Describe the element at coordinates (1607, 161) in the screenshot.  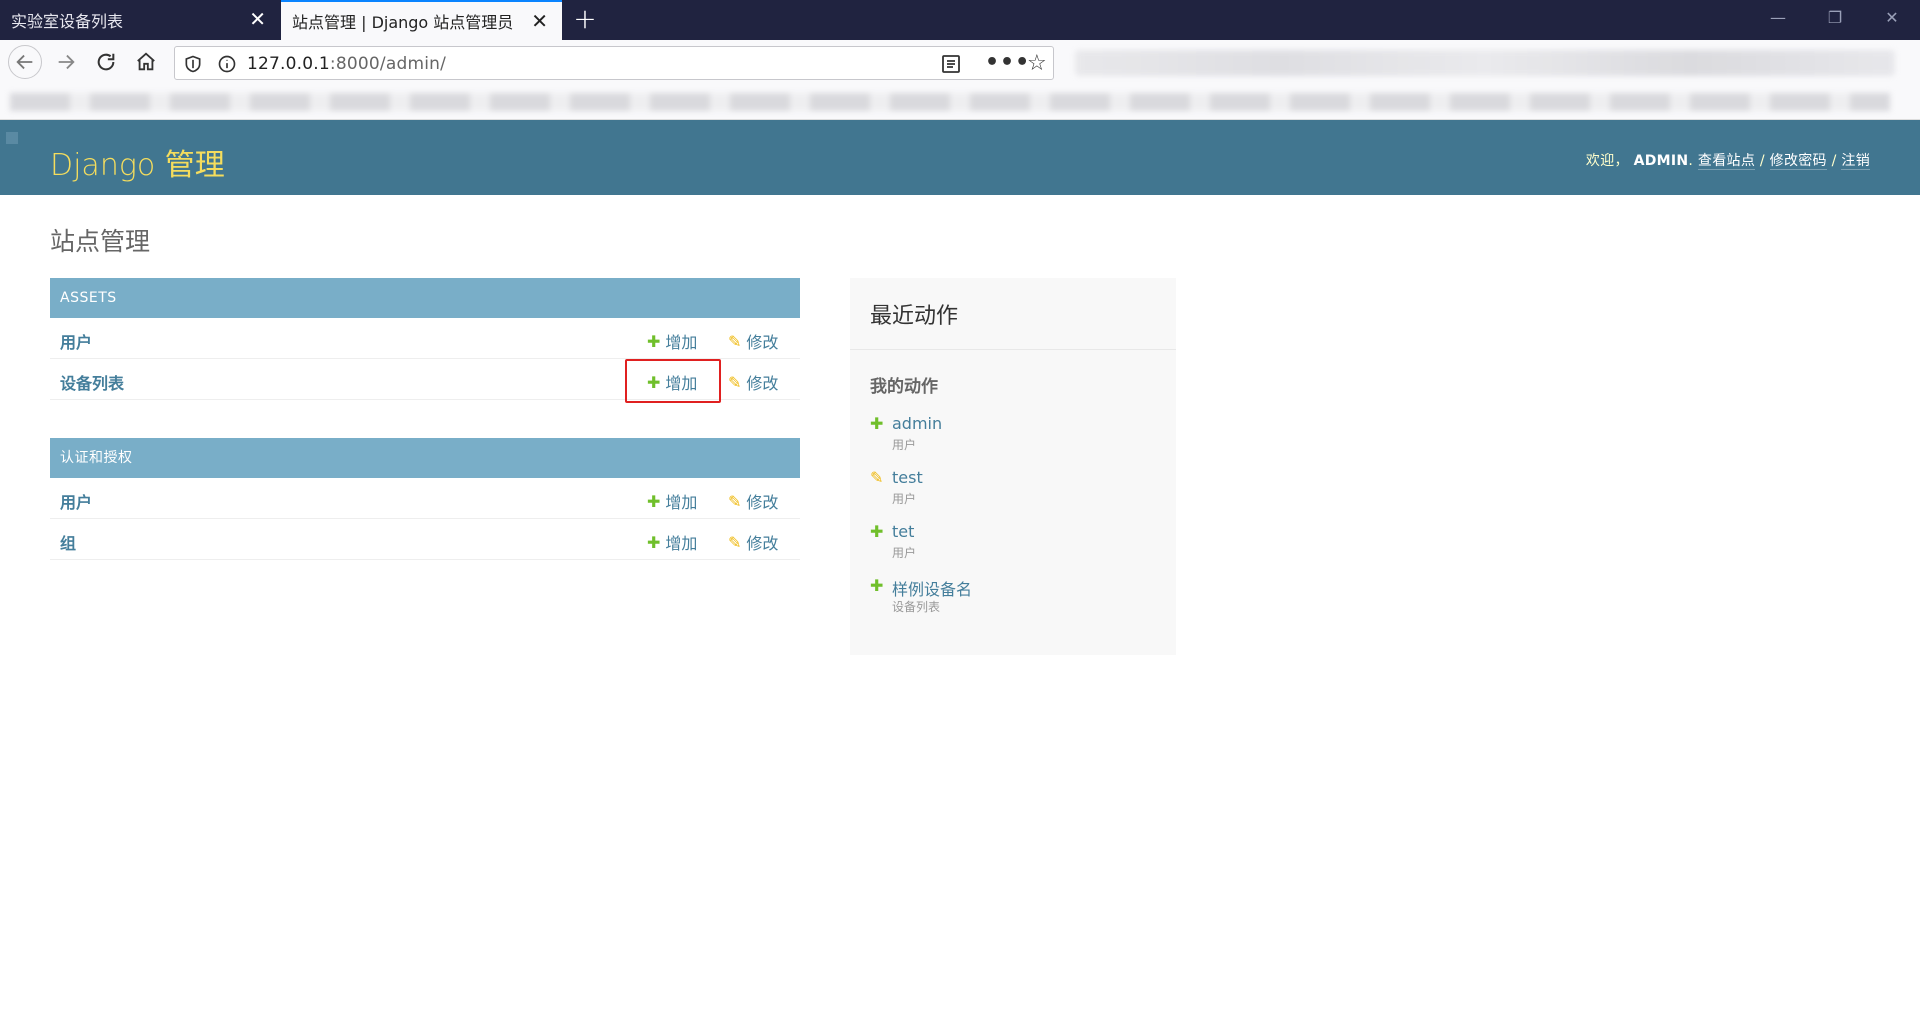
I see `welcome-text: 欢迎，` at that location.